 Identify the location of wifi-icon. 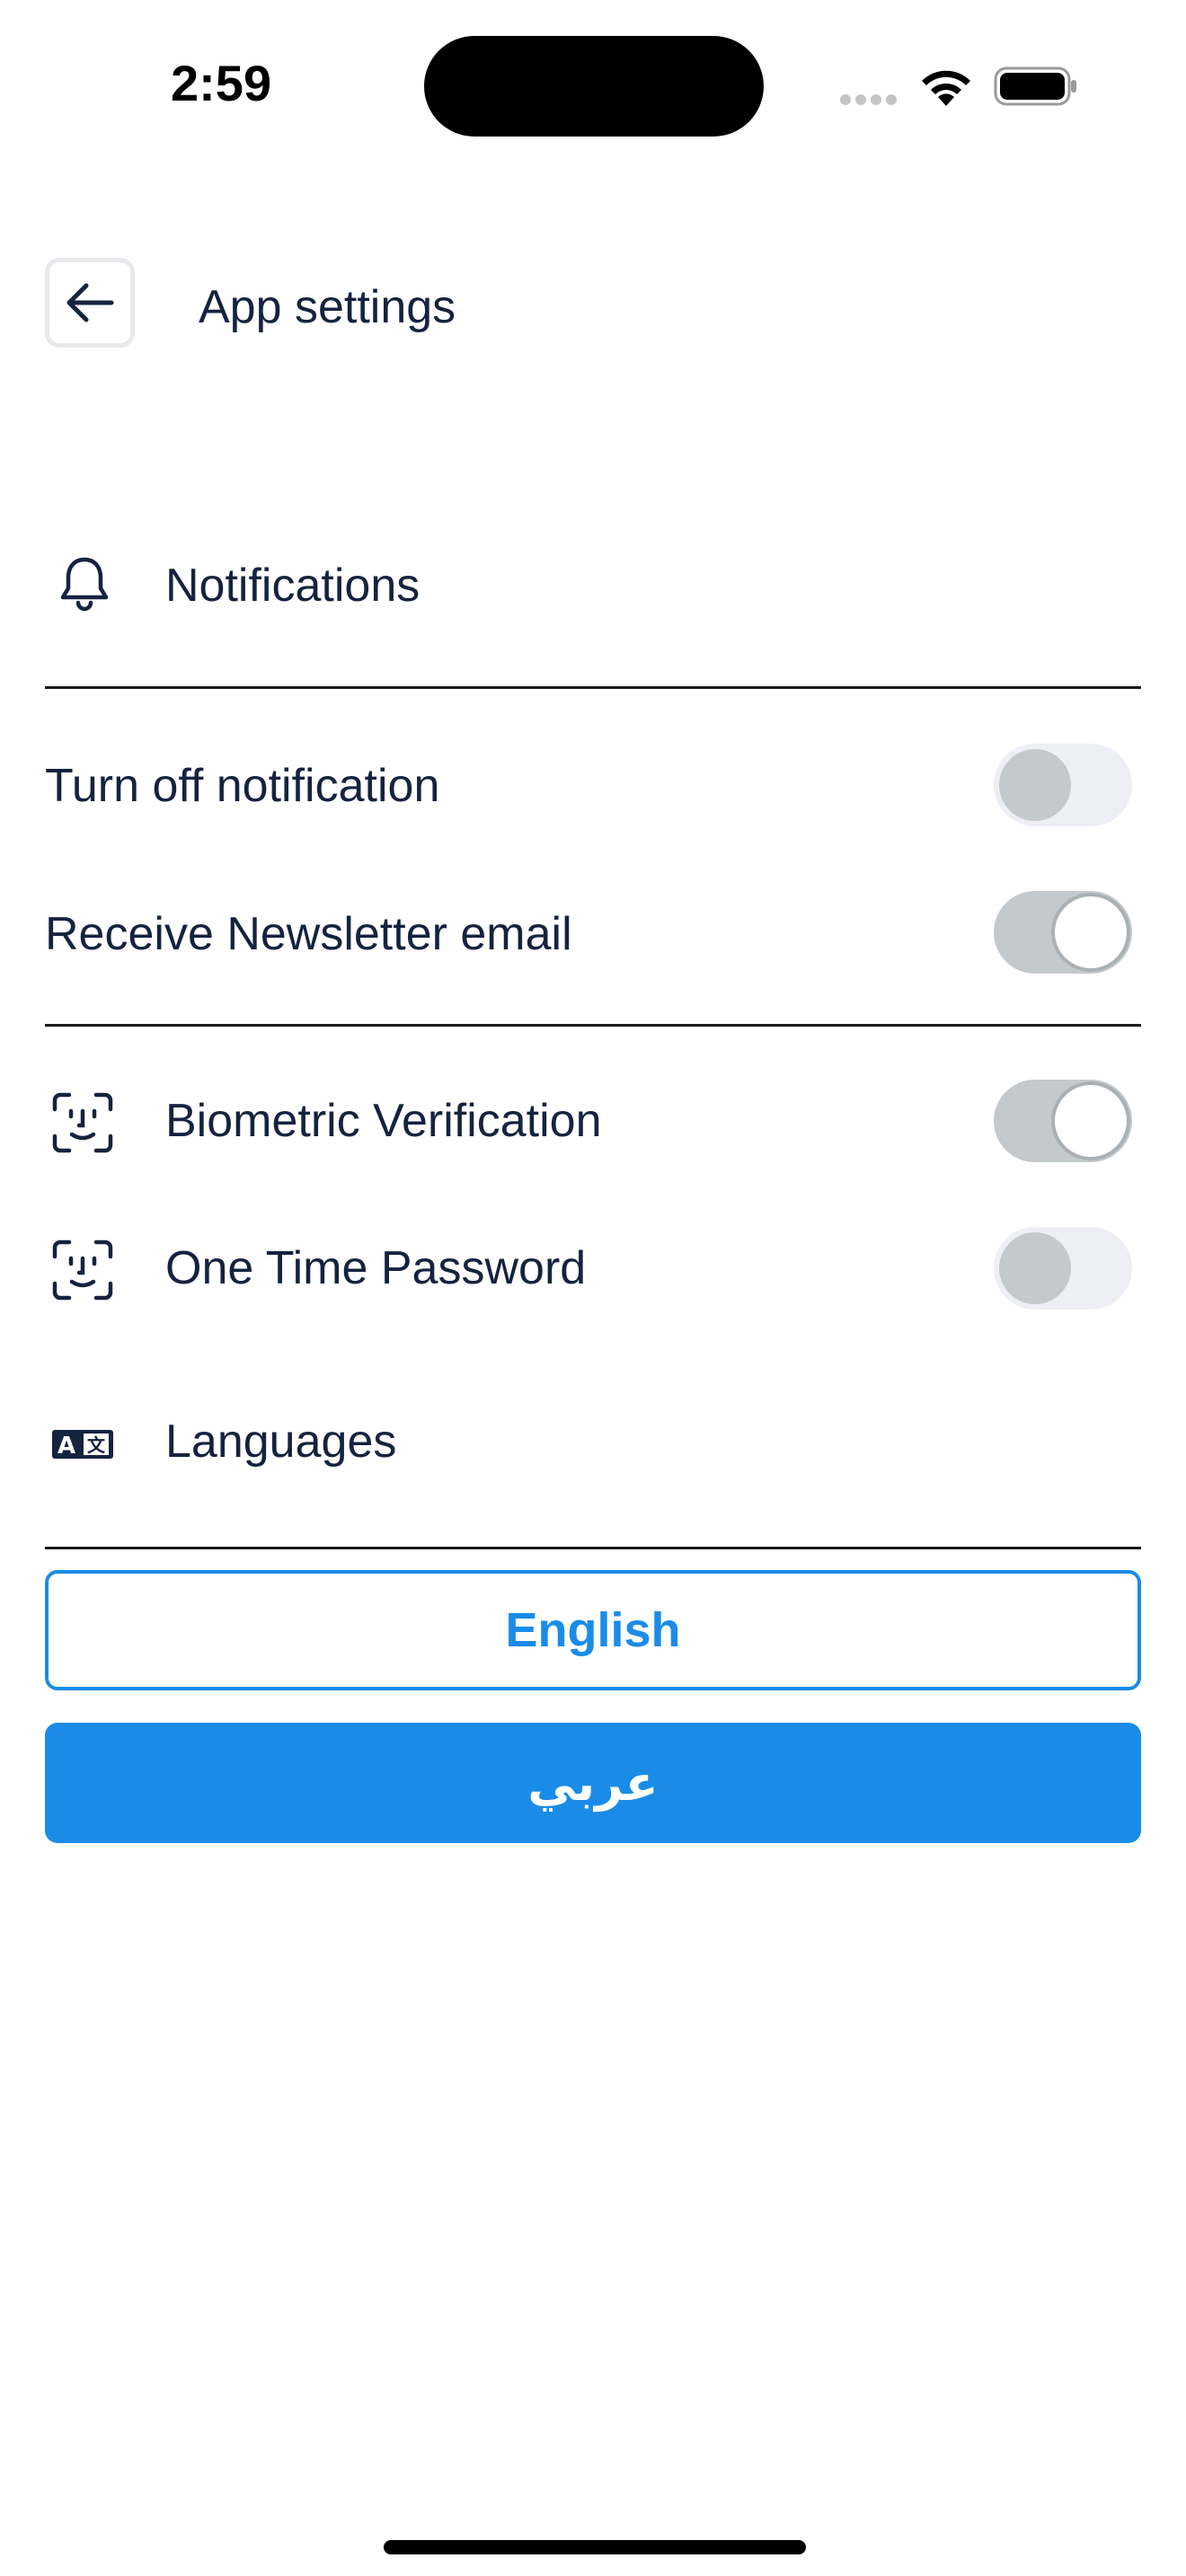
(946, 86).